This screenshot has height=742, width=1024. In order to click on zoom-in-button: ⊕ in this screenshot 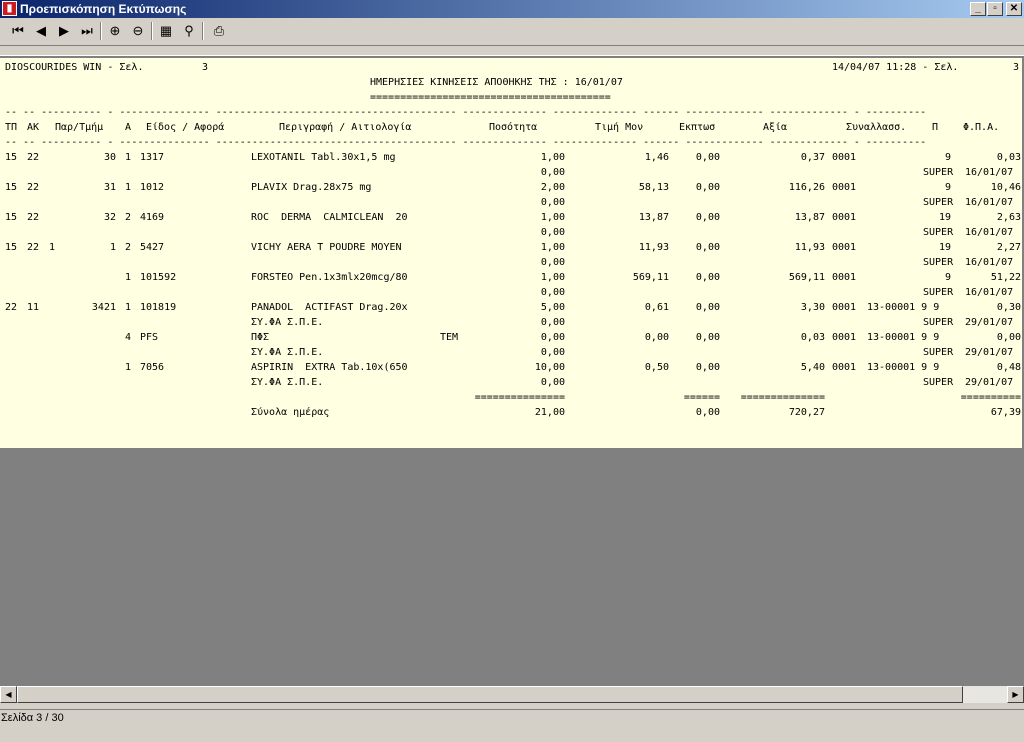, I will do `click(115, 31)`.